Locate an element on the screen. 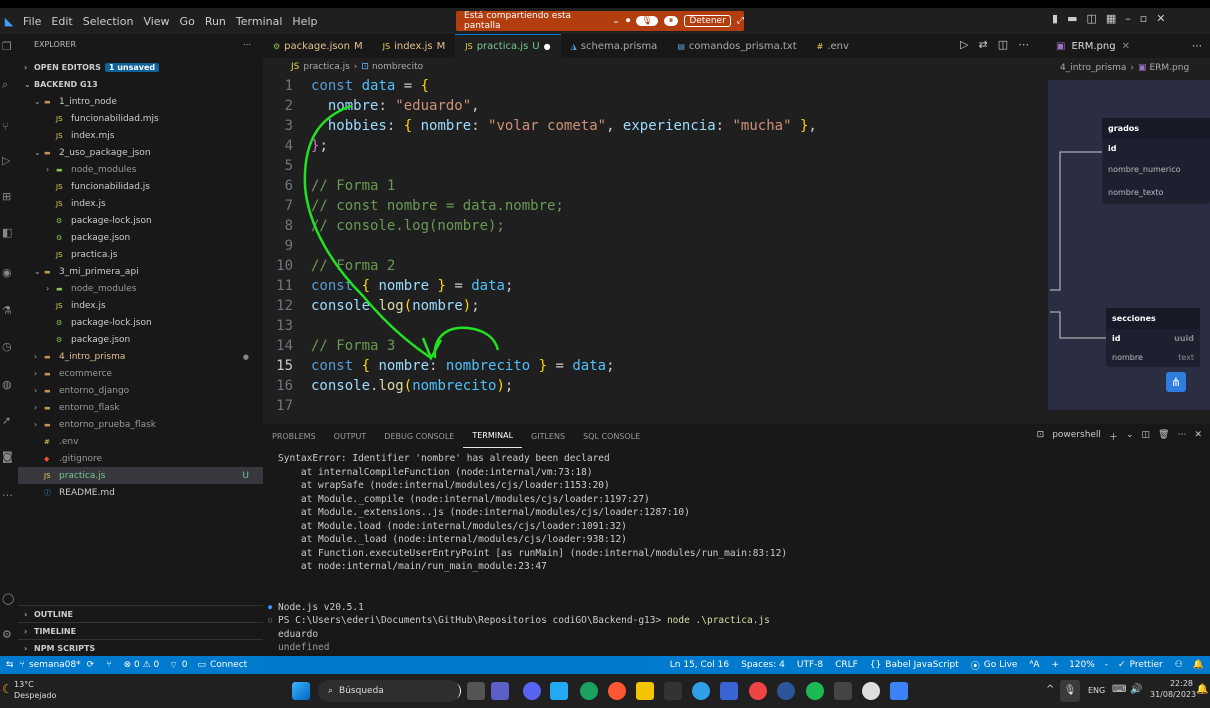 This screenshot has height=708, width=1210. file-item: ⚙ package.json is located at coordinates (140, 339).